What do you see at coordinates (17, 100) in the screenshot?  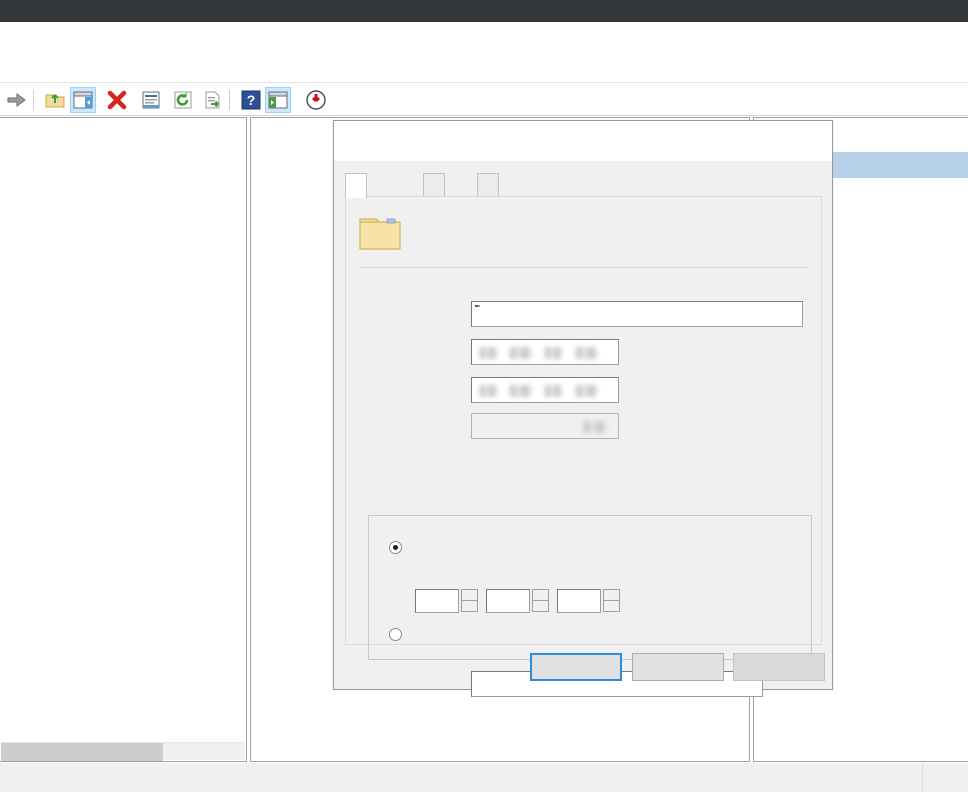 I see `forward-arrow-icon` at bounding box center [17, 100].